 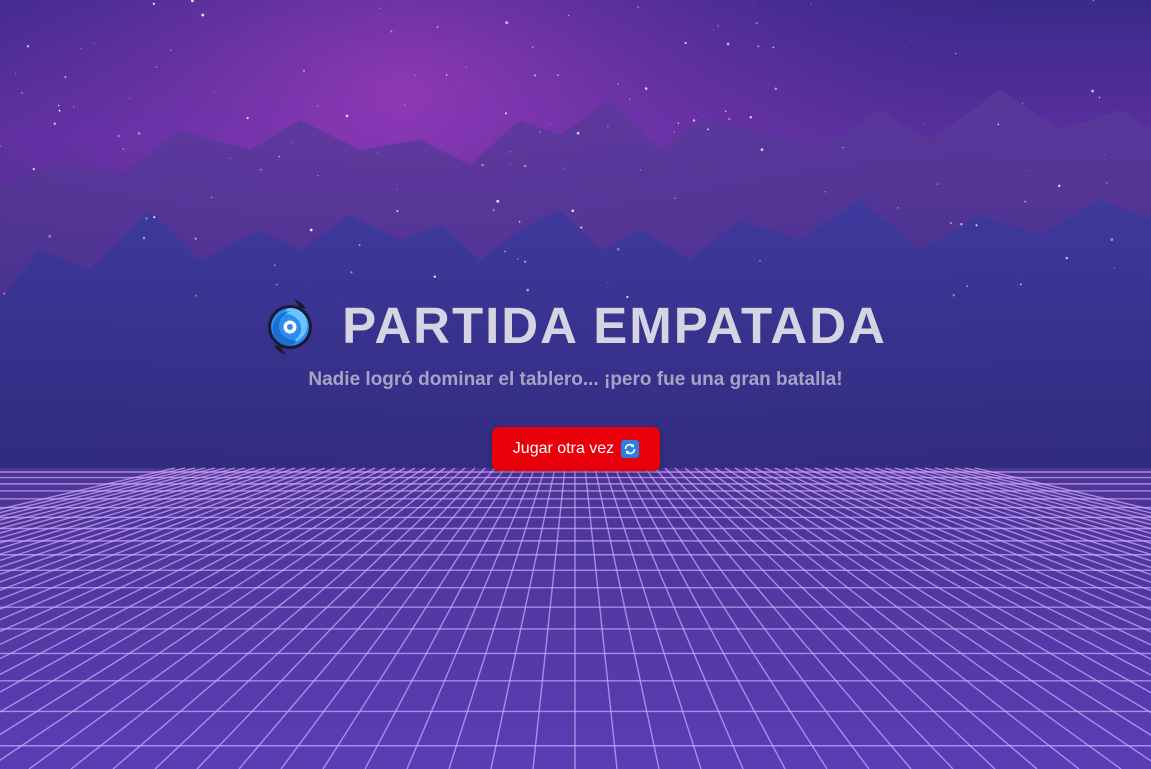 I want to click on page-title: PARTIDA EMPATADA, so click(x=614, y=325).